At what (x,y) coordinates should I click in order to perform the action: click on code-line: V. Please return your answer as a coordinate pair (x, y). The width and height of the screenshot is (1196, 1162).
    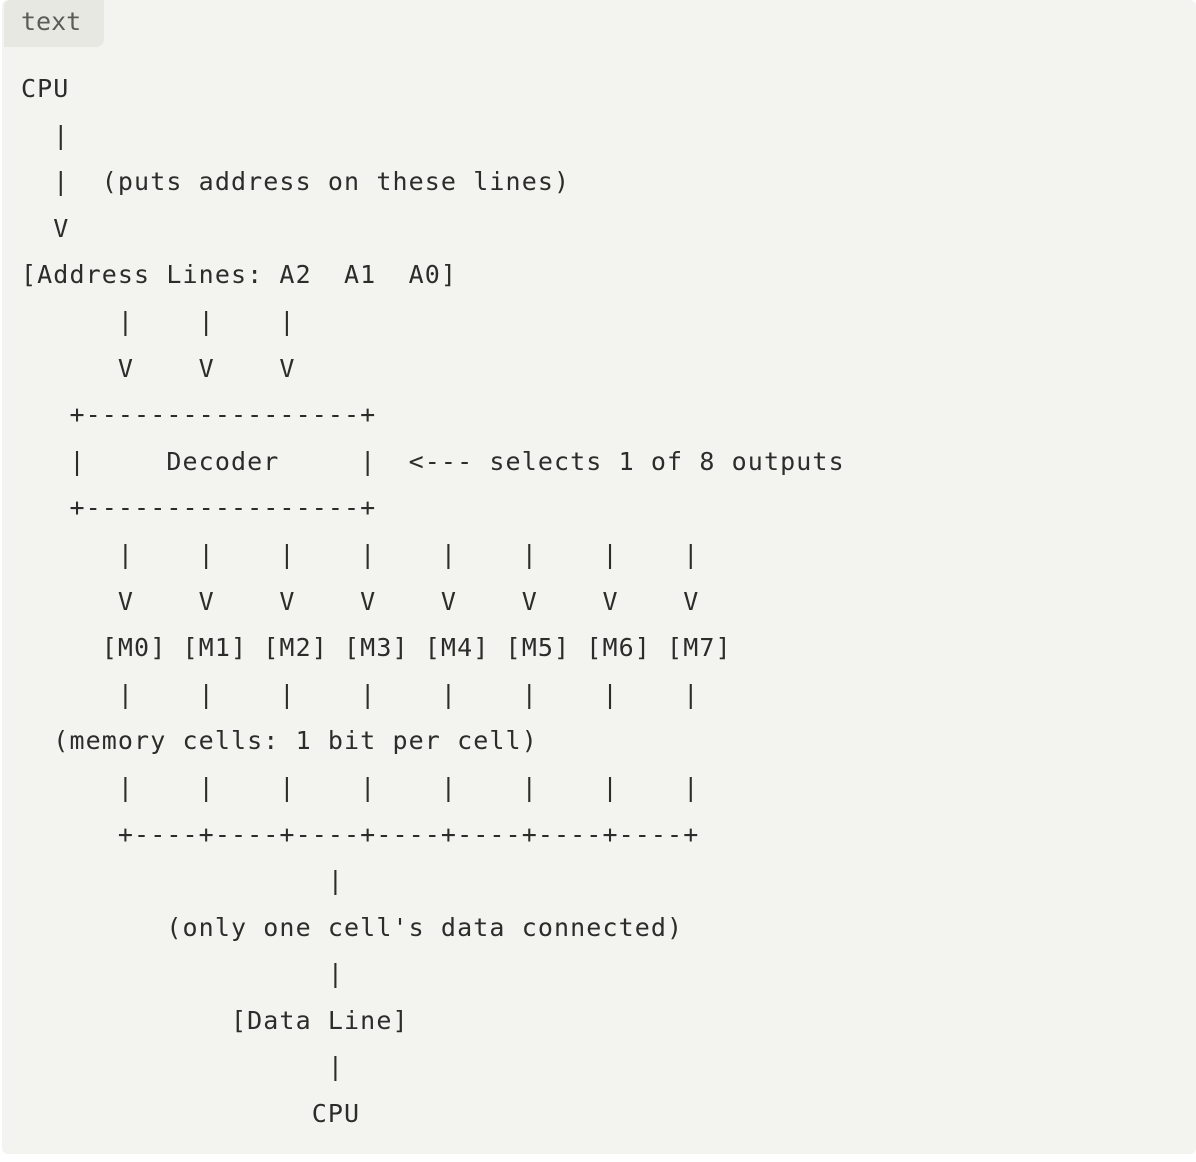
    Looking at the image, I should click on (45, 228).